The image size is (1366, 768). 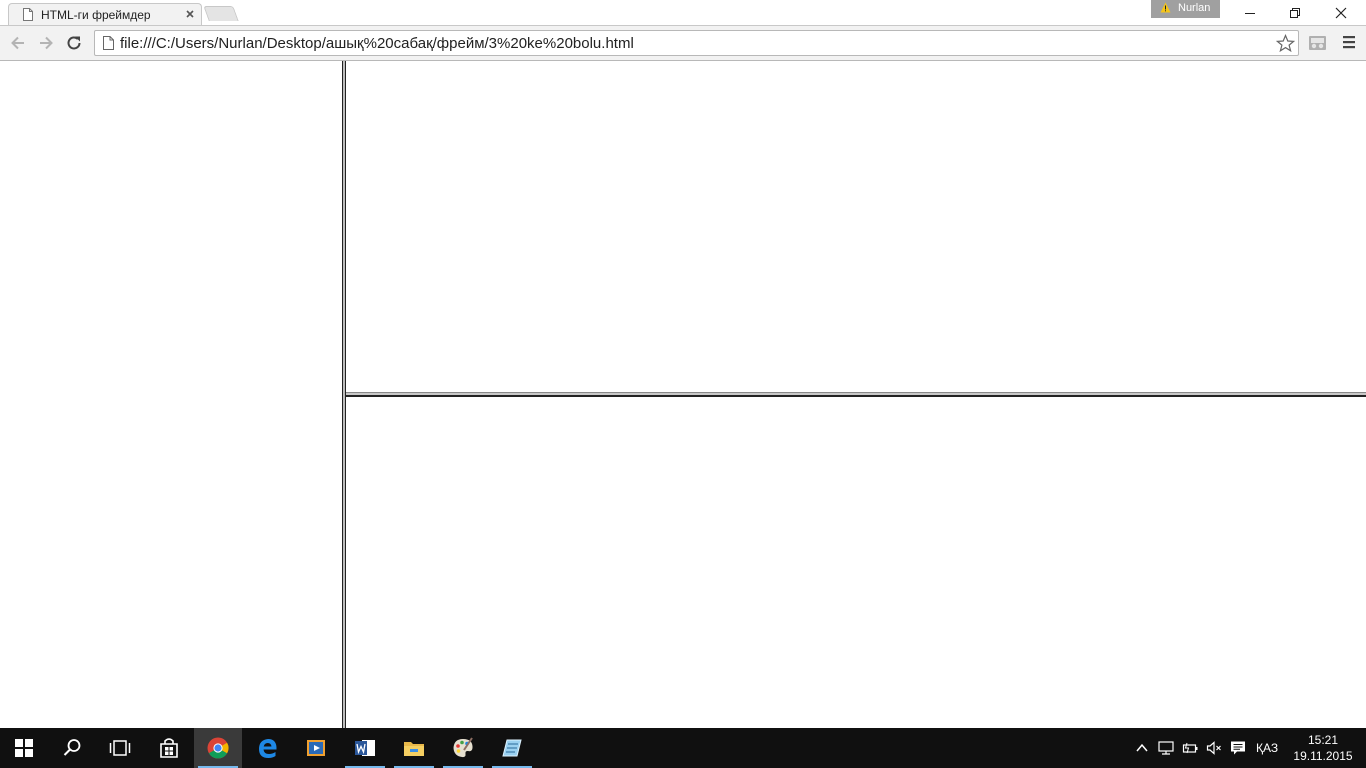 I want to click on profile-name: Nurlan, so click(x=1194, y=8).